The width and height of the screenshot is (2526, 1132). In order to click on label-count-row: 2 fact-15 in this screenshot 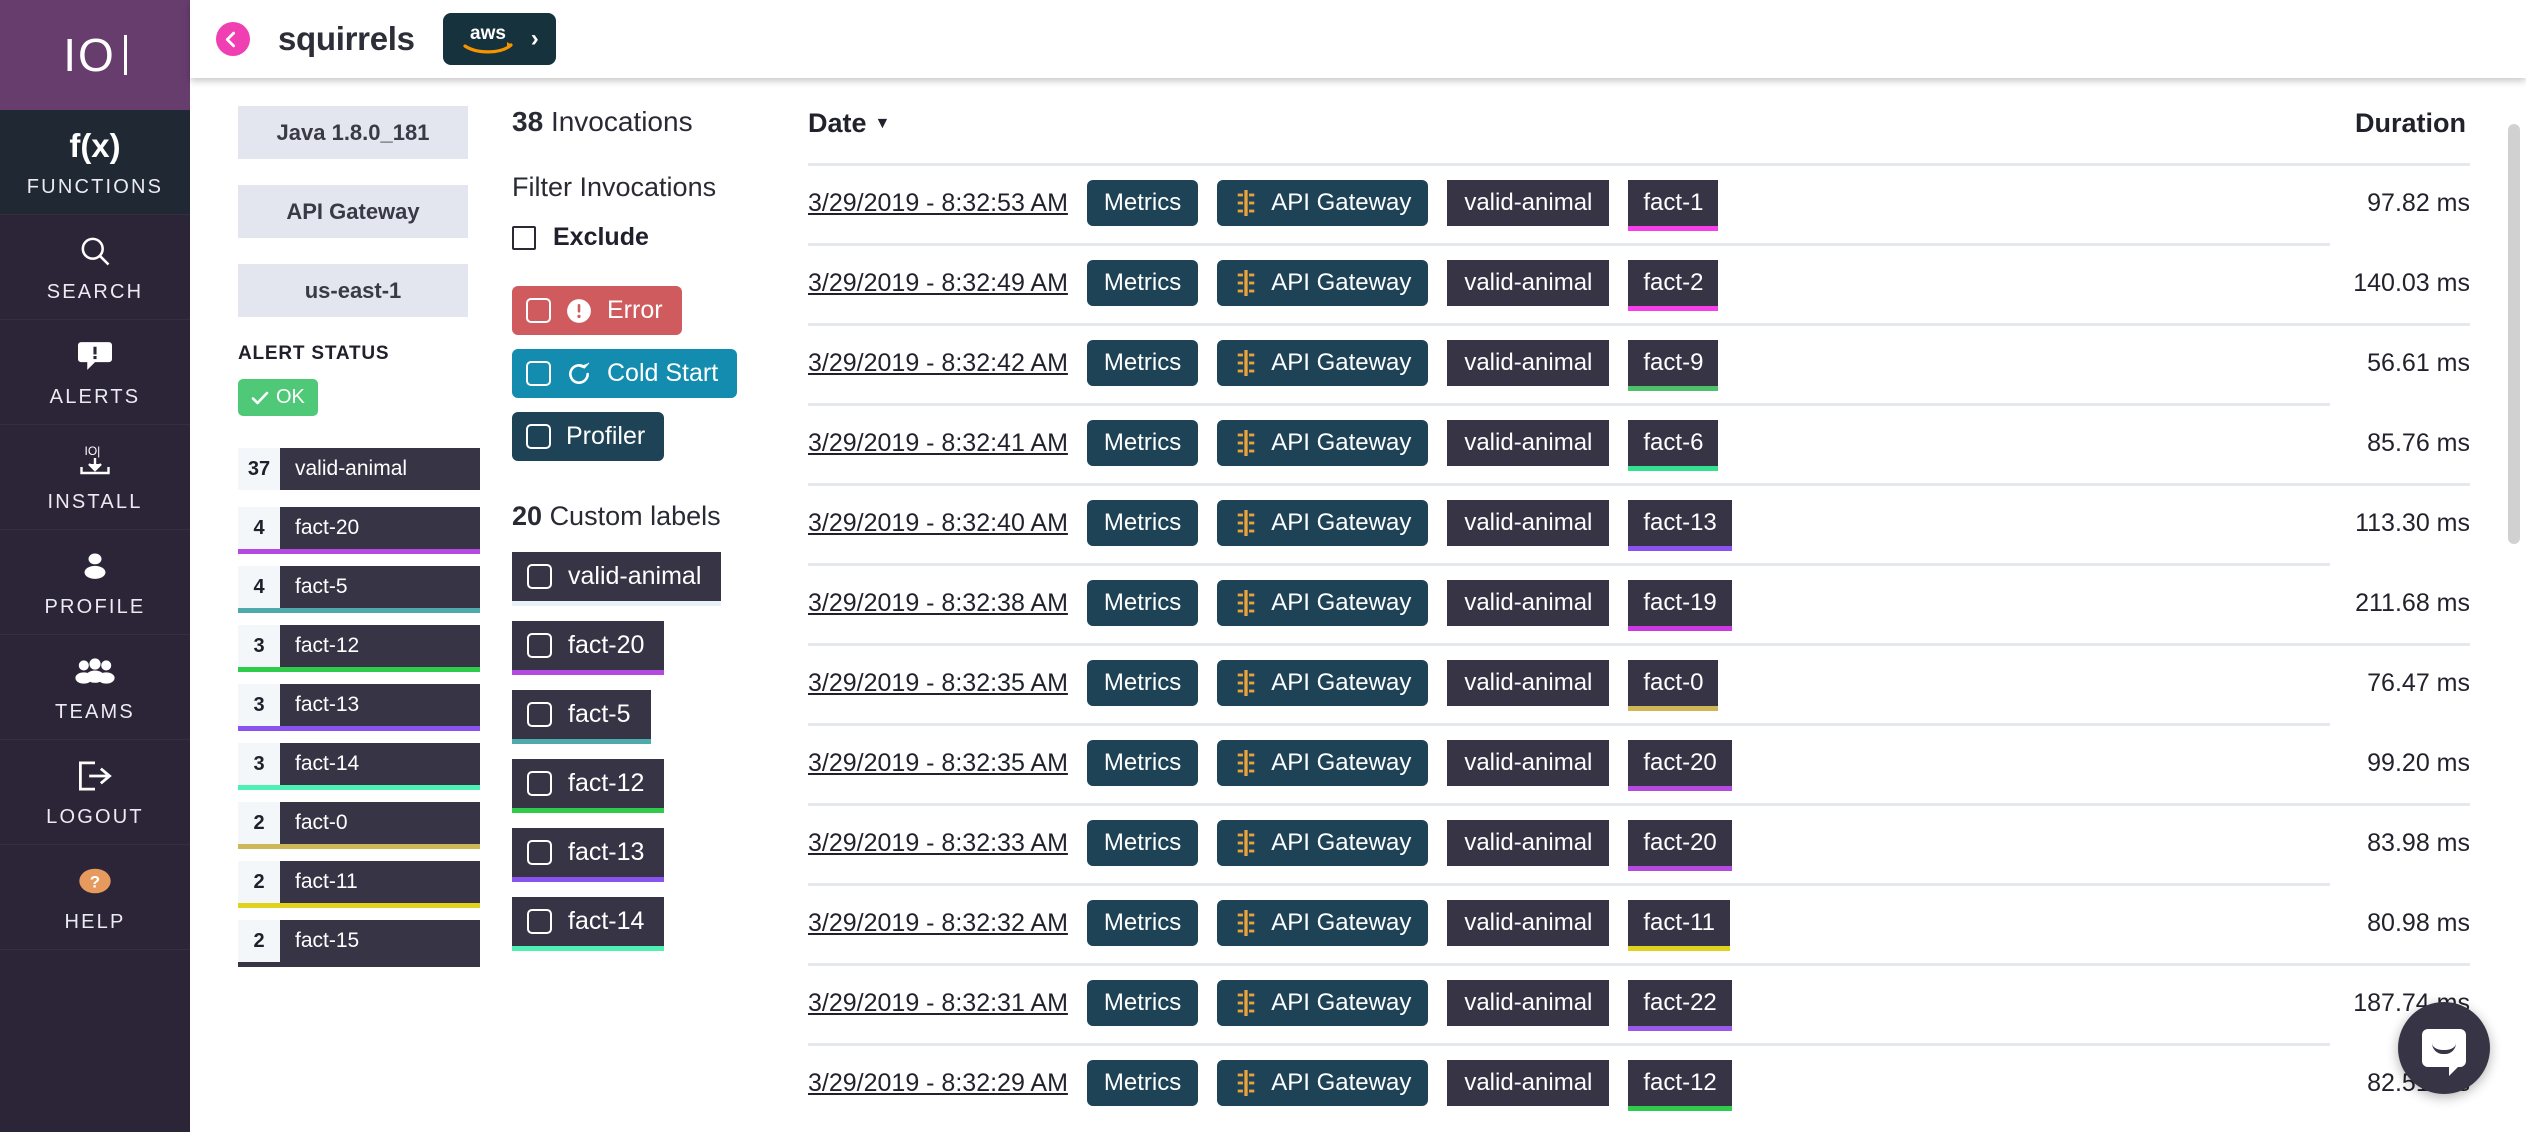, I will do `click(359, 943)`.